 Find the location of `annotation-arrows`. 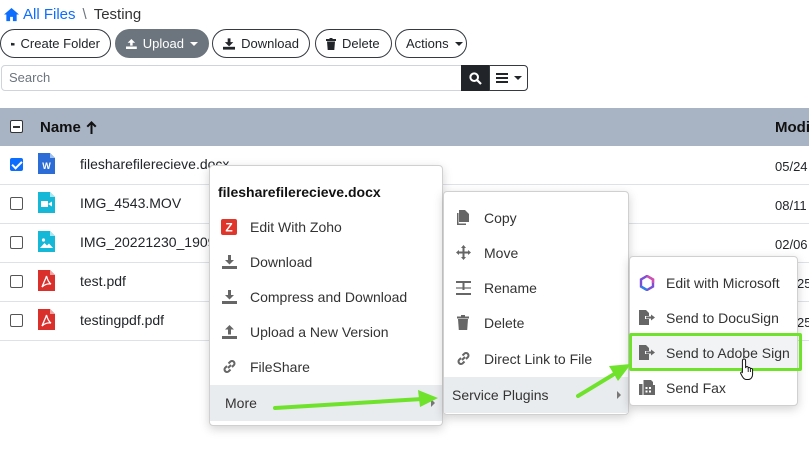

annotation-arrows is located at coordinates (452, 387).